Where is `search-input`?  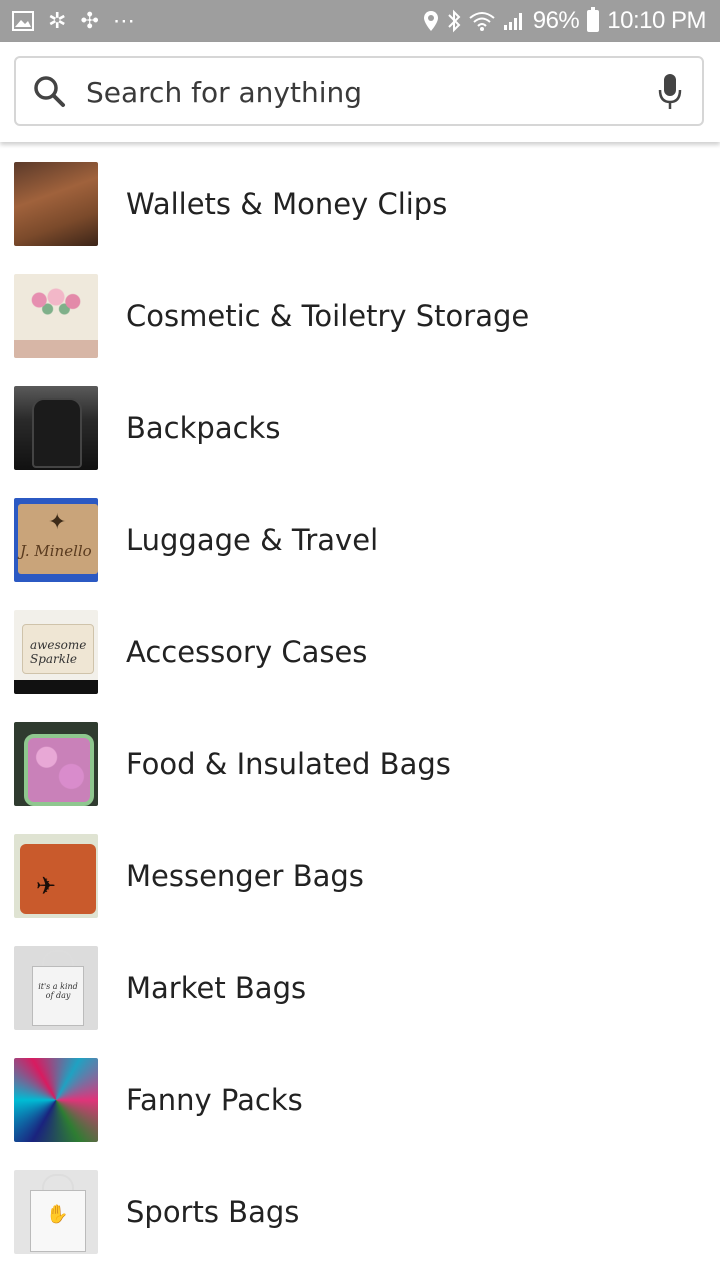
search-input is located at coordinates (356, 92).